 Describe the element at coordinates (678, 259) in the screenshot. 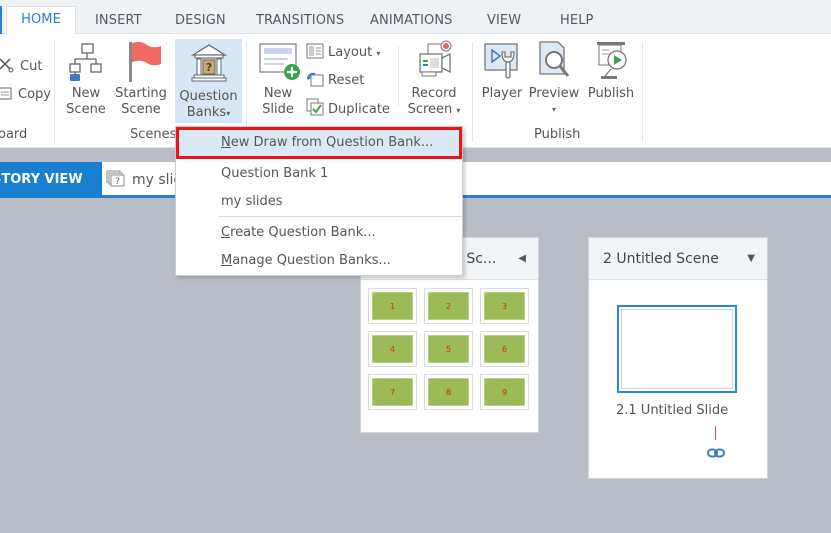

I see `scene-2-header: 2 Untitled Scene ▼` at that location.